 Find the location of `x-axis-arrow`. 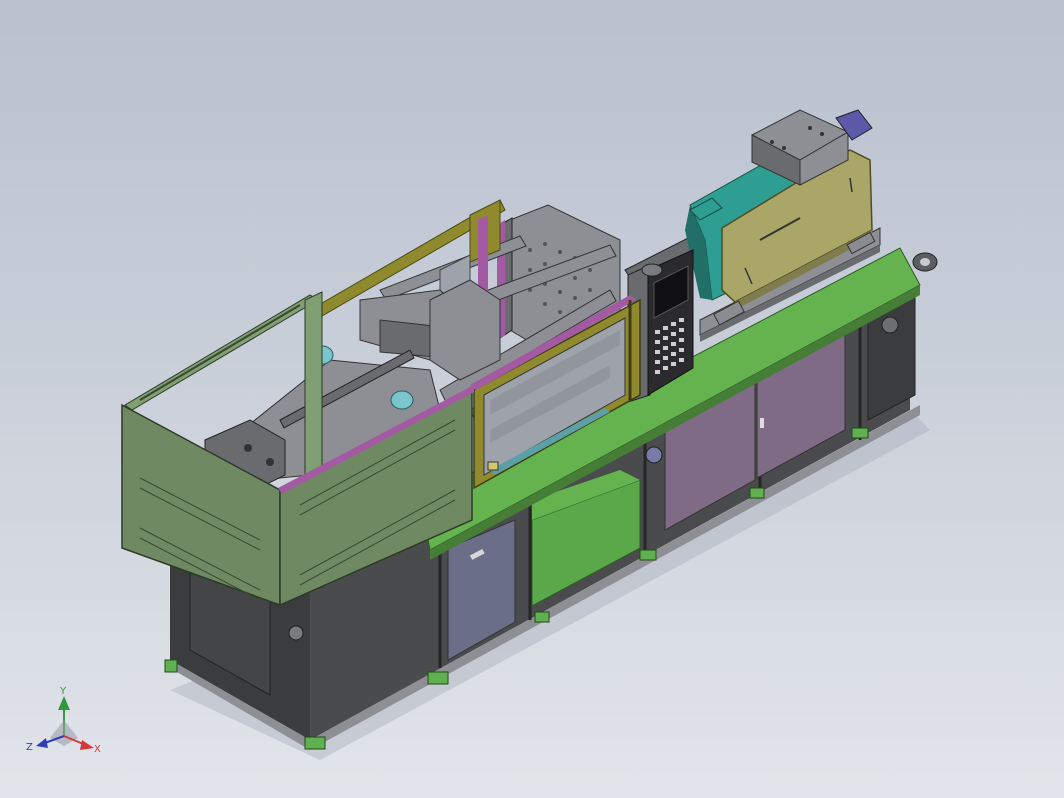

x-axis-arrow is located at coordinates (87, 745).